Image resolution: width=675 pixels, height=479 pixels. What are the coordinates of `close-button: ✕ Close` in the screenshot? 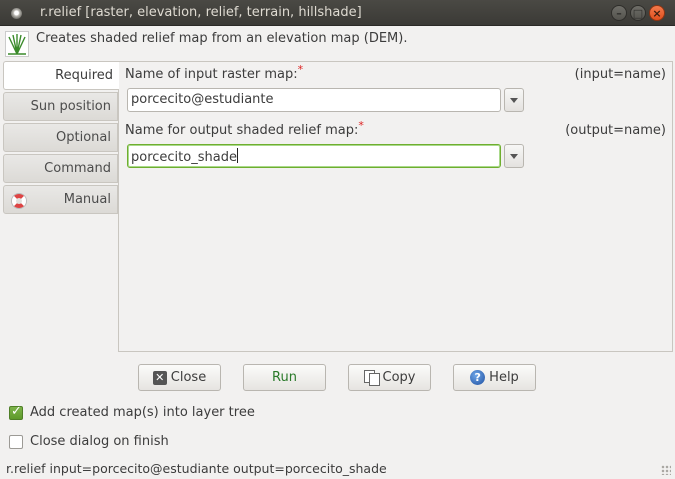 It's located at (179, 377).